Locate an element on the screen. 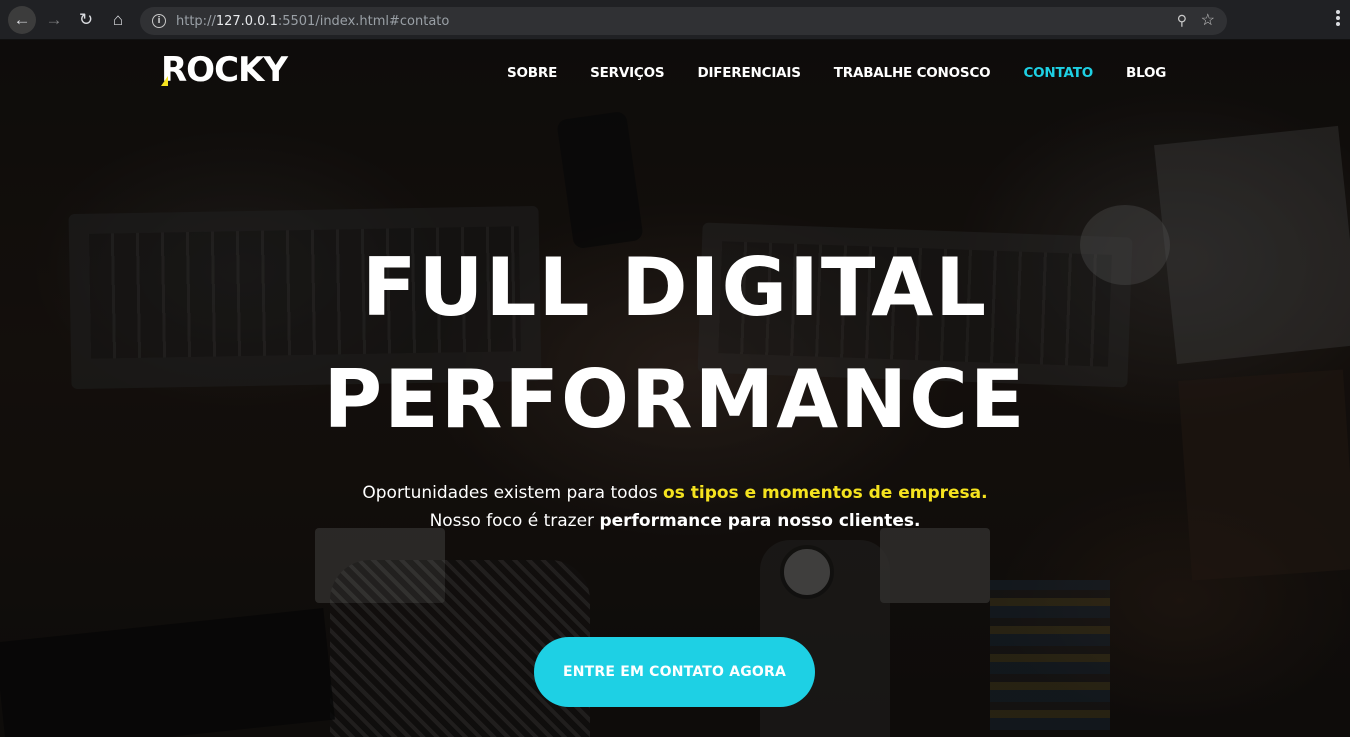 The height and width of the screenshot is (737, 1350). back-arrow-icon: ← is located at coordinates (22, 19).